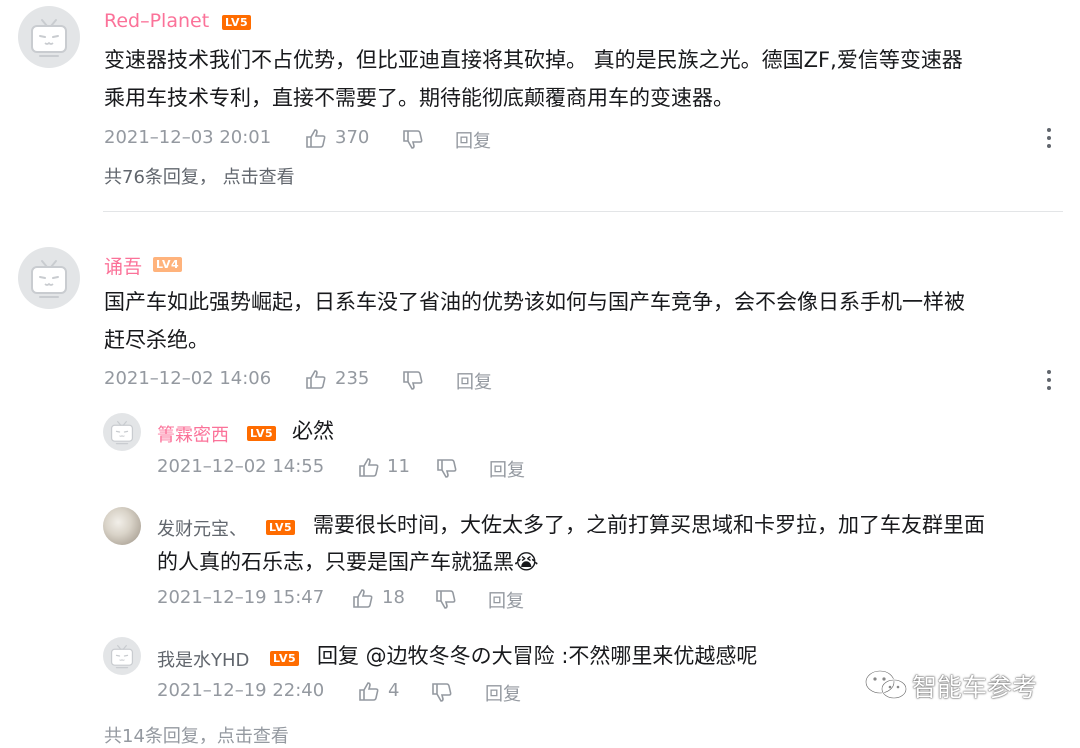 Image resolution: width=1080 pixels, height=748 pixels. I want to click on reply-date: 2021–12–19 22:40, so click(241, 690).